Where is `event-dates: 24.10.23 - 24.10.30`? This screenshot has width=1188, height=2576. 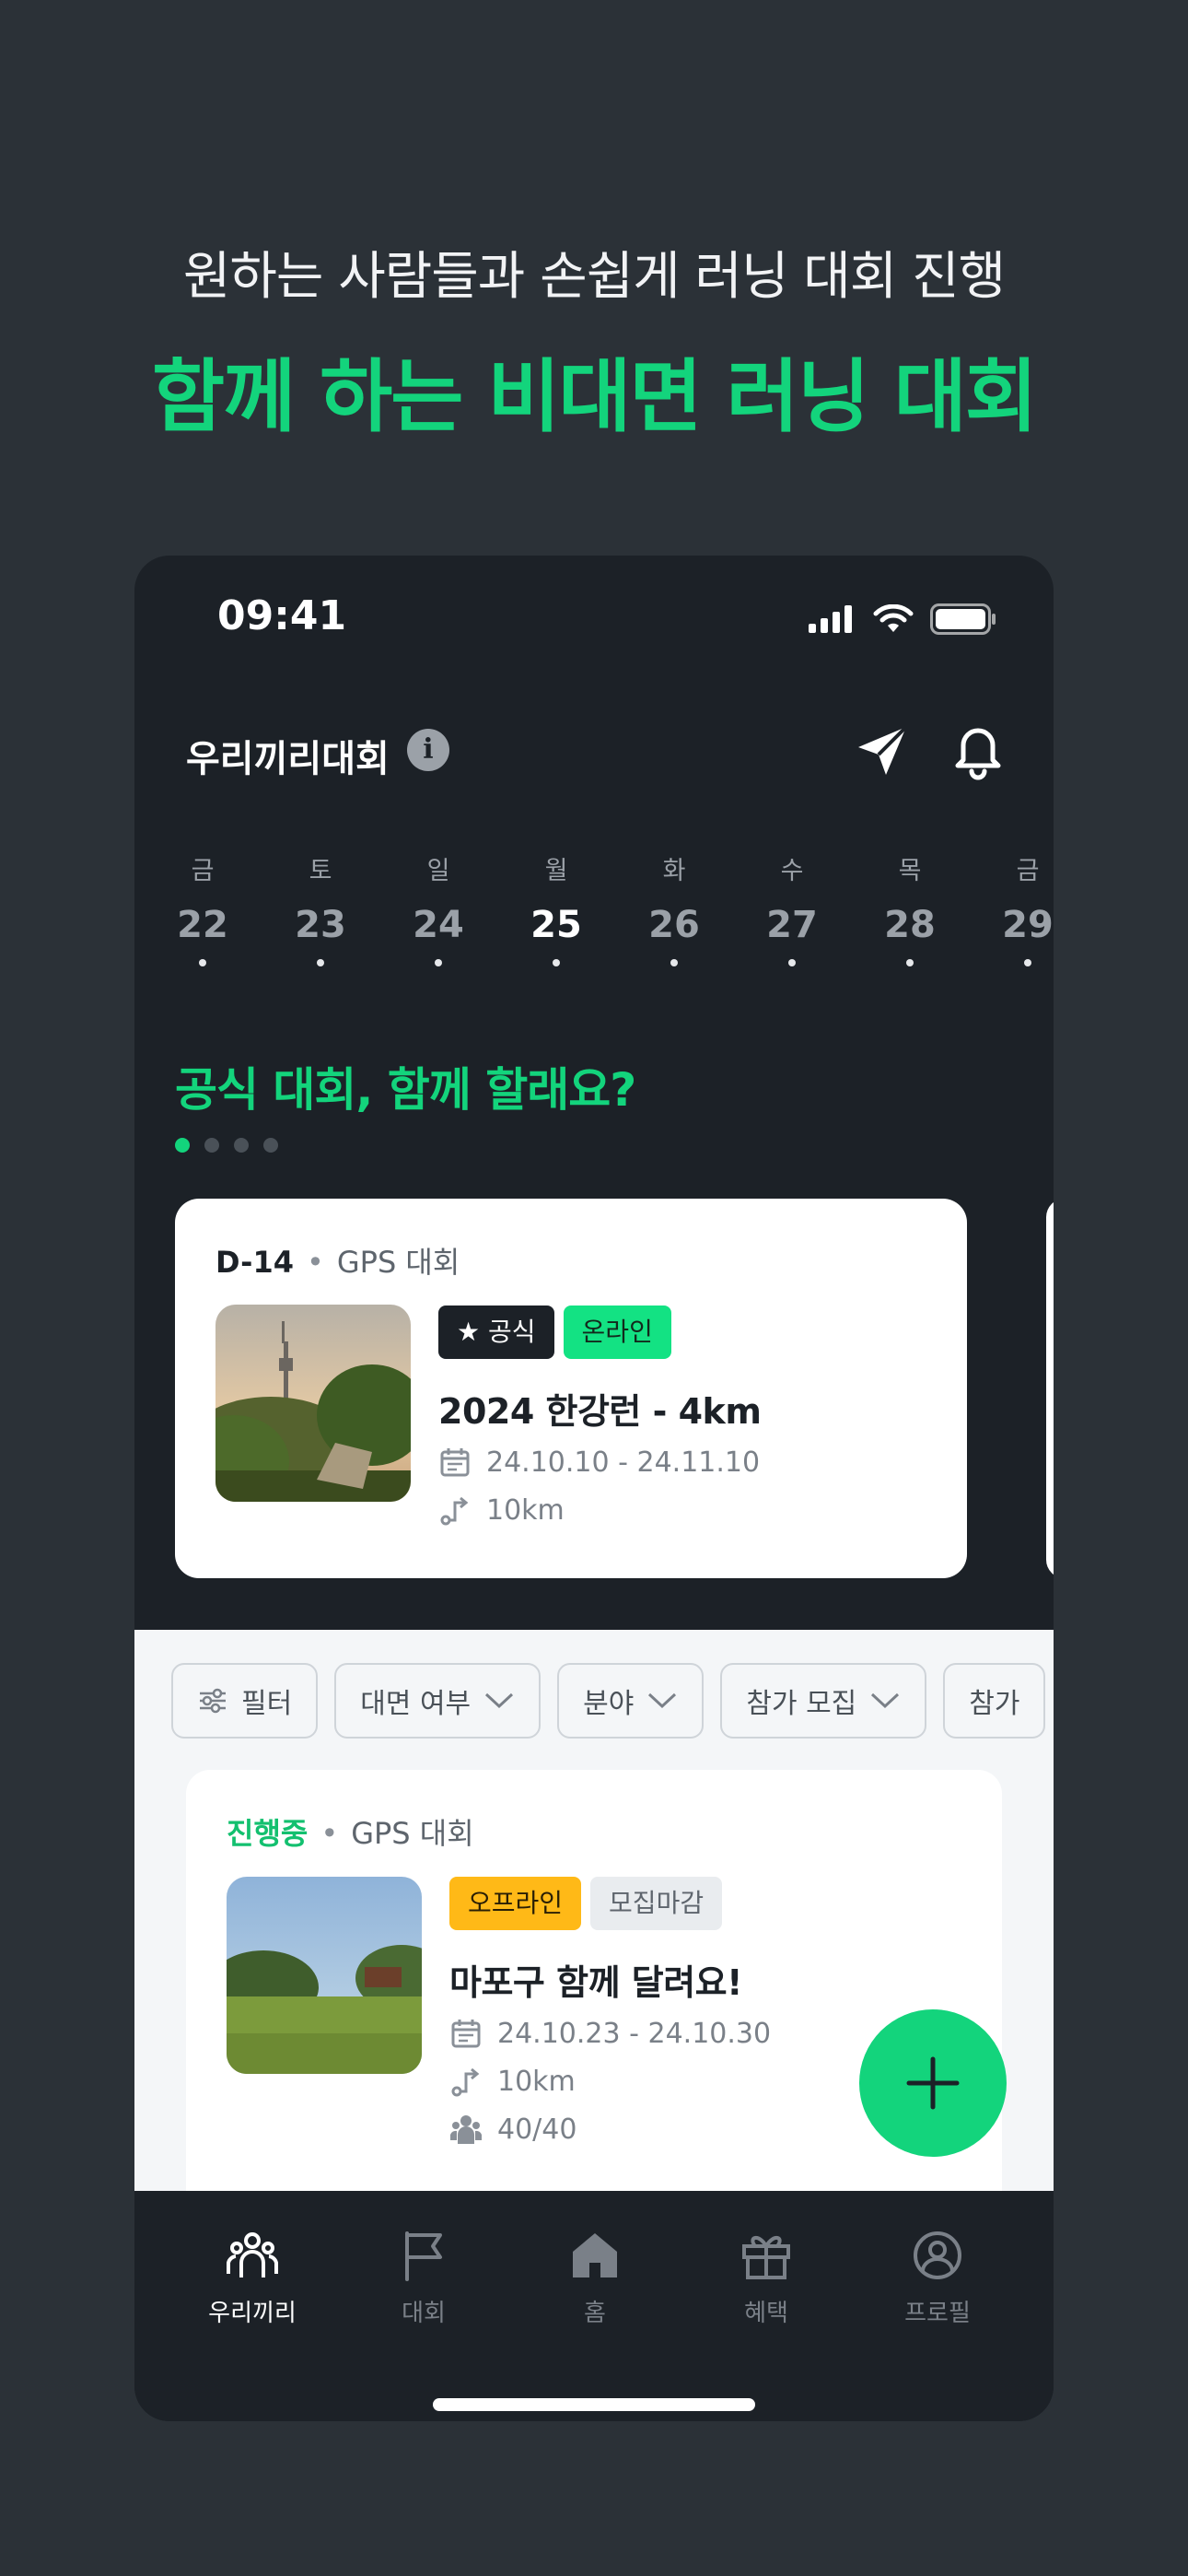 event-dates: 24.10.23 - 24.10.30 is located at coordinates (610, 2033).